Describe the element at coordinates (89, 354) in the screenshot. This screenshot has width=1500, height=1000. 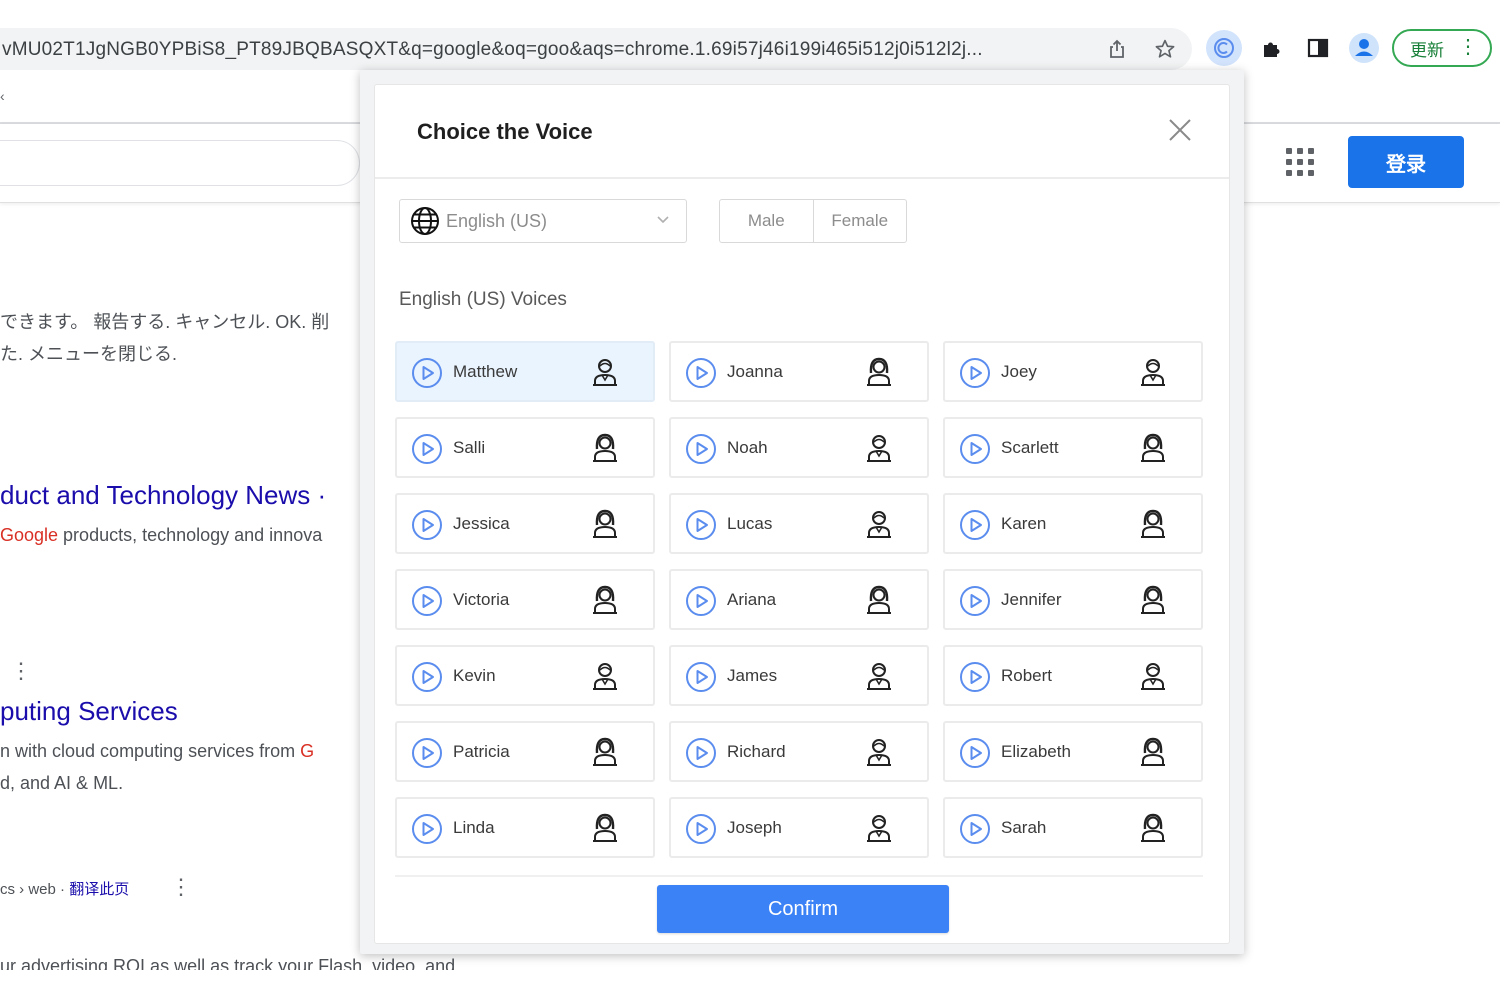
I see `result-snippet-jp-2: た. メニューを閉じる.` at that location.